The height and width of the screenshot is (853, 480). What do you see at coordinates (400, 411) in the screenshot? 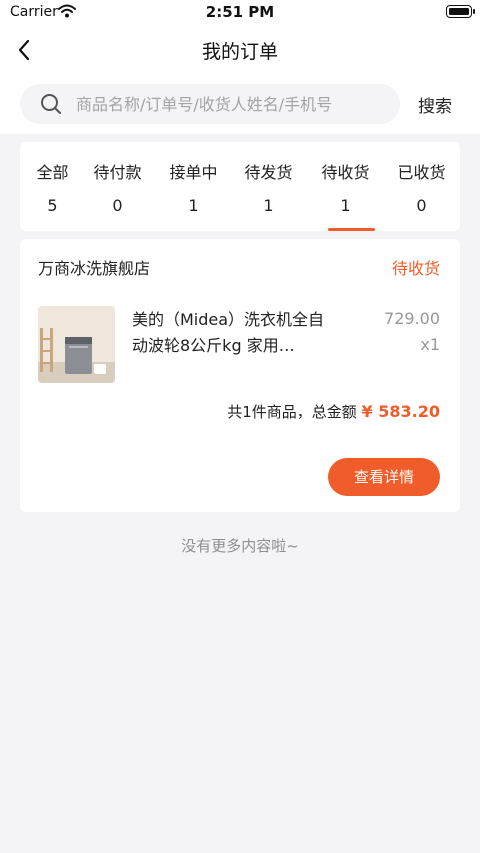
I see `total-amount: ¥ 583.20` at bounding box center [400, 411].